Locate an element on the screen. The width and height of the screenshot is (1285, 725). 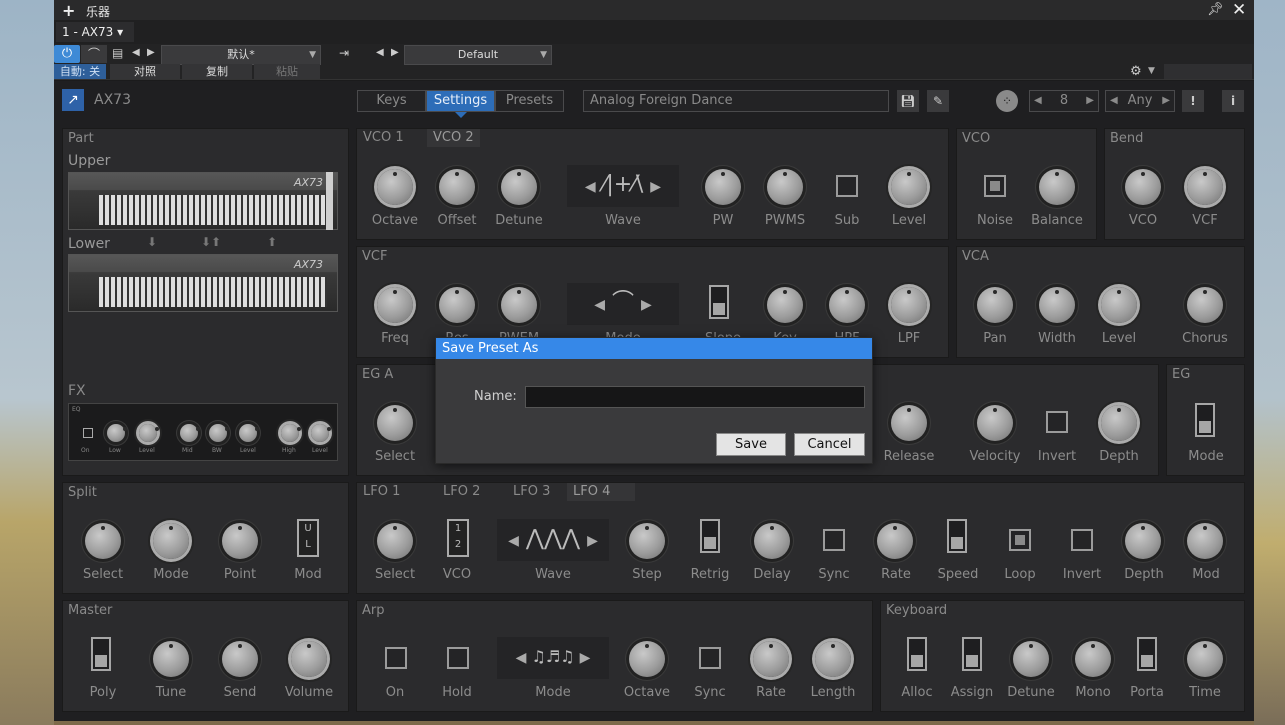
voices-selector: ◀ 8 ▶ is located at coordinates (1064, 101).